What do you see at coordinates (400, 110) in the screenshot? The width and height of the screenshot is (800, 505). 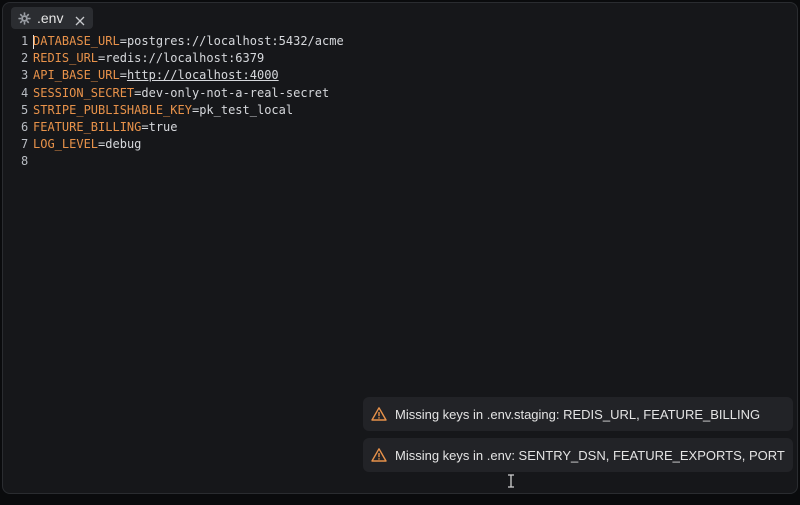 I see `code-line: 5 STRIPE_PUBLISHABLE_KEY=pk_test_local` at bounding box center [400, 110].